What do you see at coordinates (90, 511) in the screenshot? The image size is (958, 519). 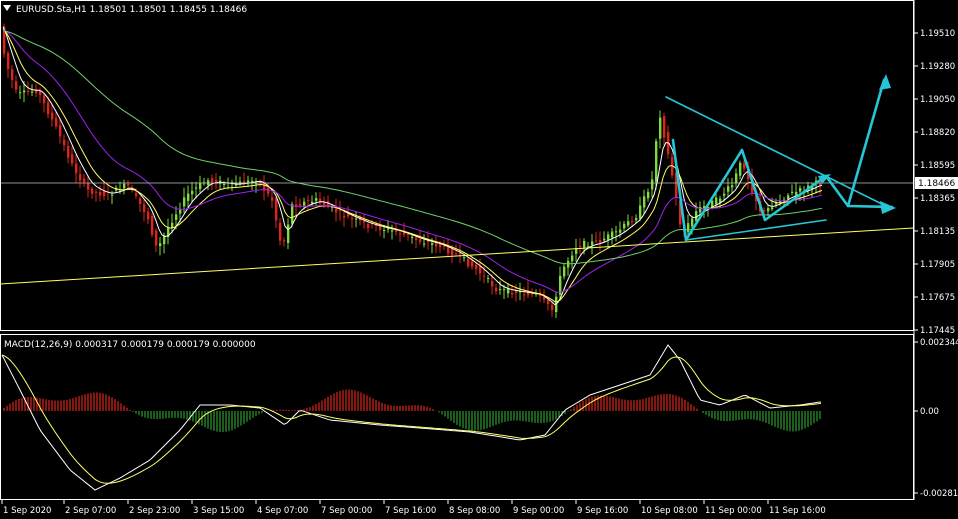 I see `time-tick-label: 2 Sep 07:00` at bounding box center [90, 511].